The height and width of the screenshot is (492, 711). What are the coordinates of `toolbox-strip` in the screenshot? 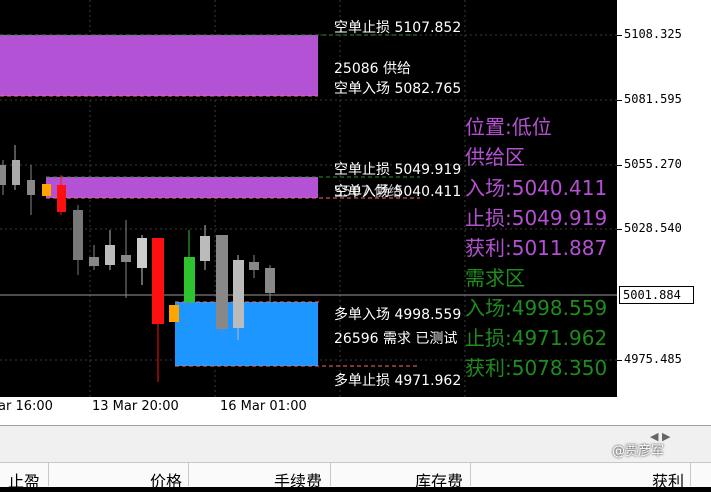 It's located at (355, 444).